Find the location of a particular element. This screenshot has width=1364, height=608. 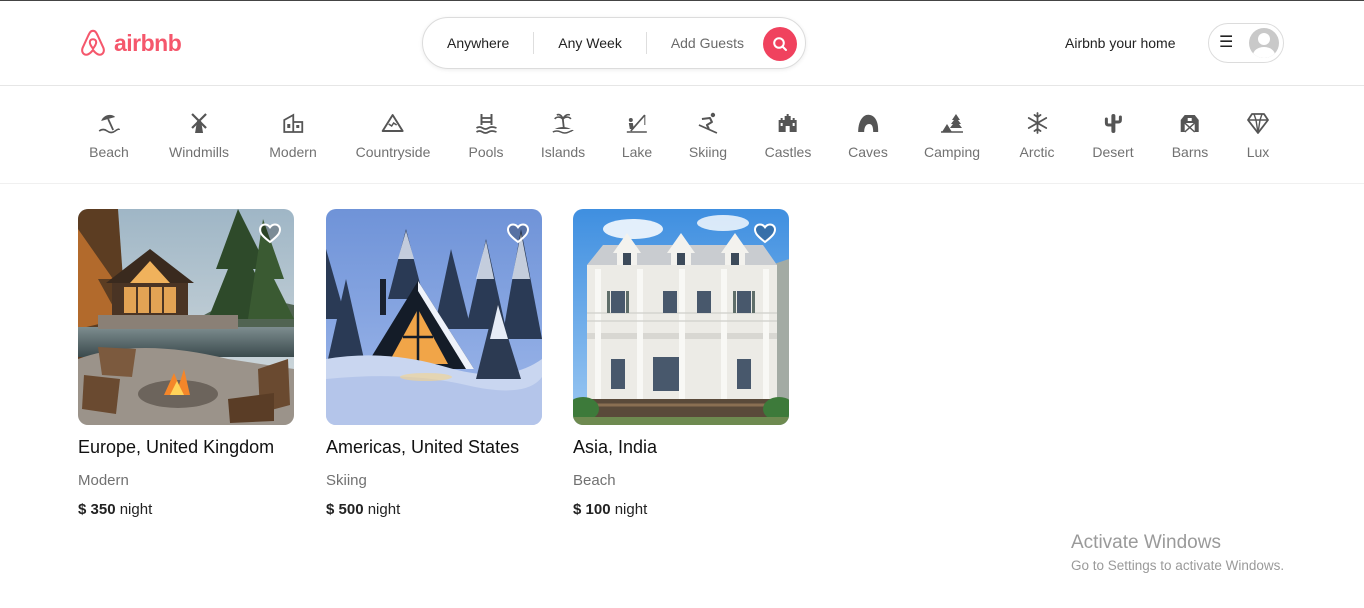

category-windmills: Windmills is located at coordinates (199, 135).